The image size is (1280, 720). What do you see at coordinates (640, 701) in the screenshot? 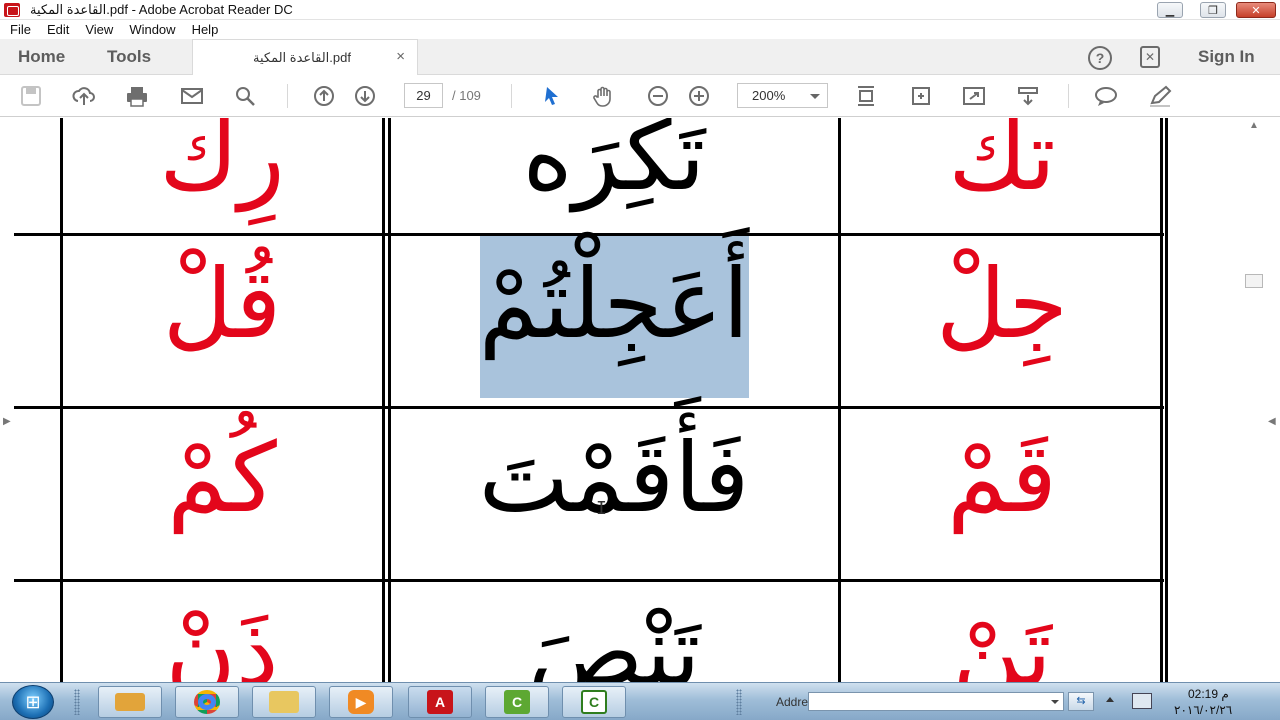
I see `windows-taskbar: ⊞ ▶ A C C Address ⇆ 02:19 م ٢٠١٦/٠٢/٢٦` at bounding box center [640, 701].